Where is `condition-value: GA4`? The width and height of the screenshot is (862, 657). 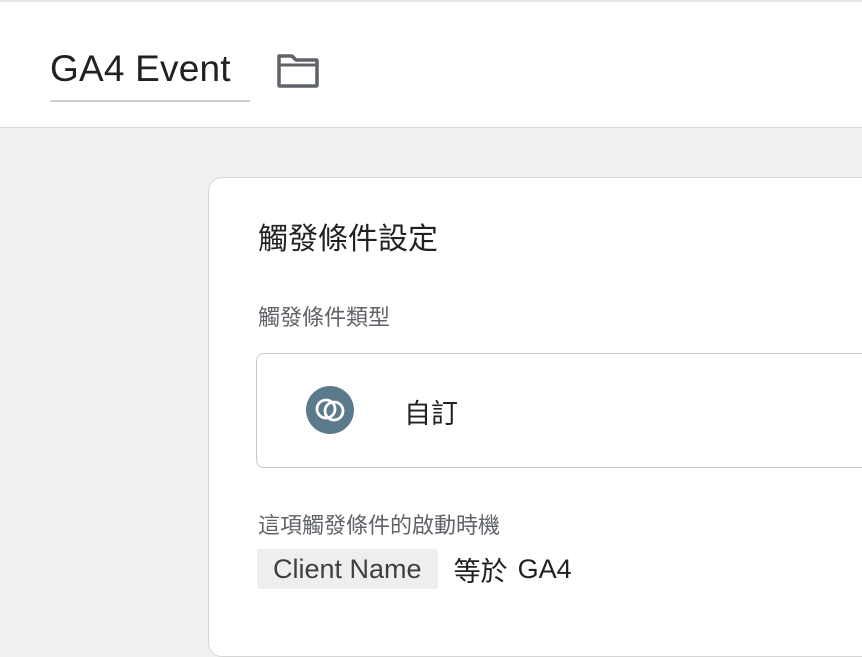
condition-value: GA4 is located at coordinates (544, 568).